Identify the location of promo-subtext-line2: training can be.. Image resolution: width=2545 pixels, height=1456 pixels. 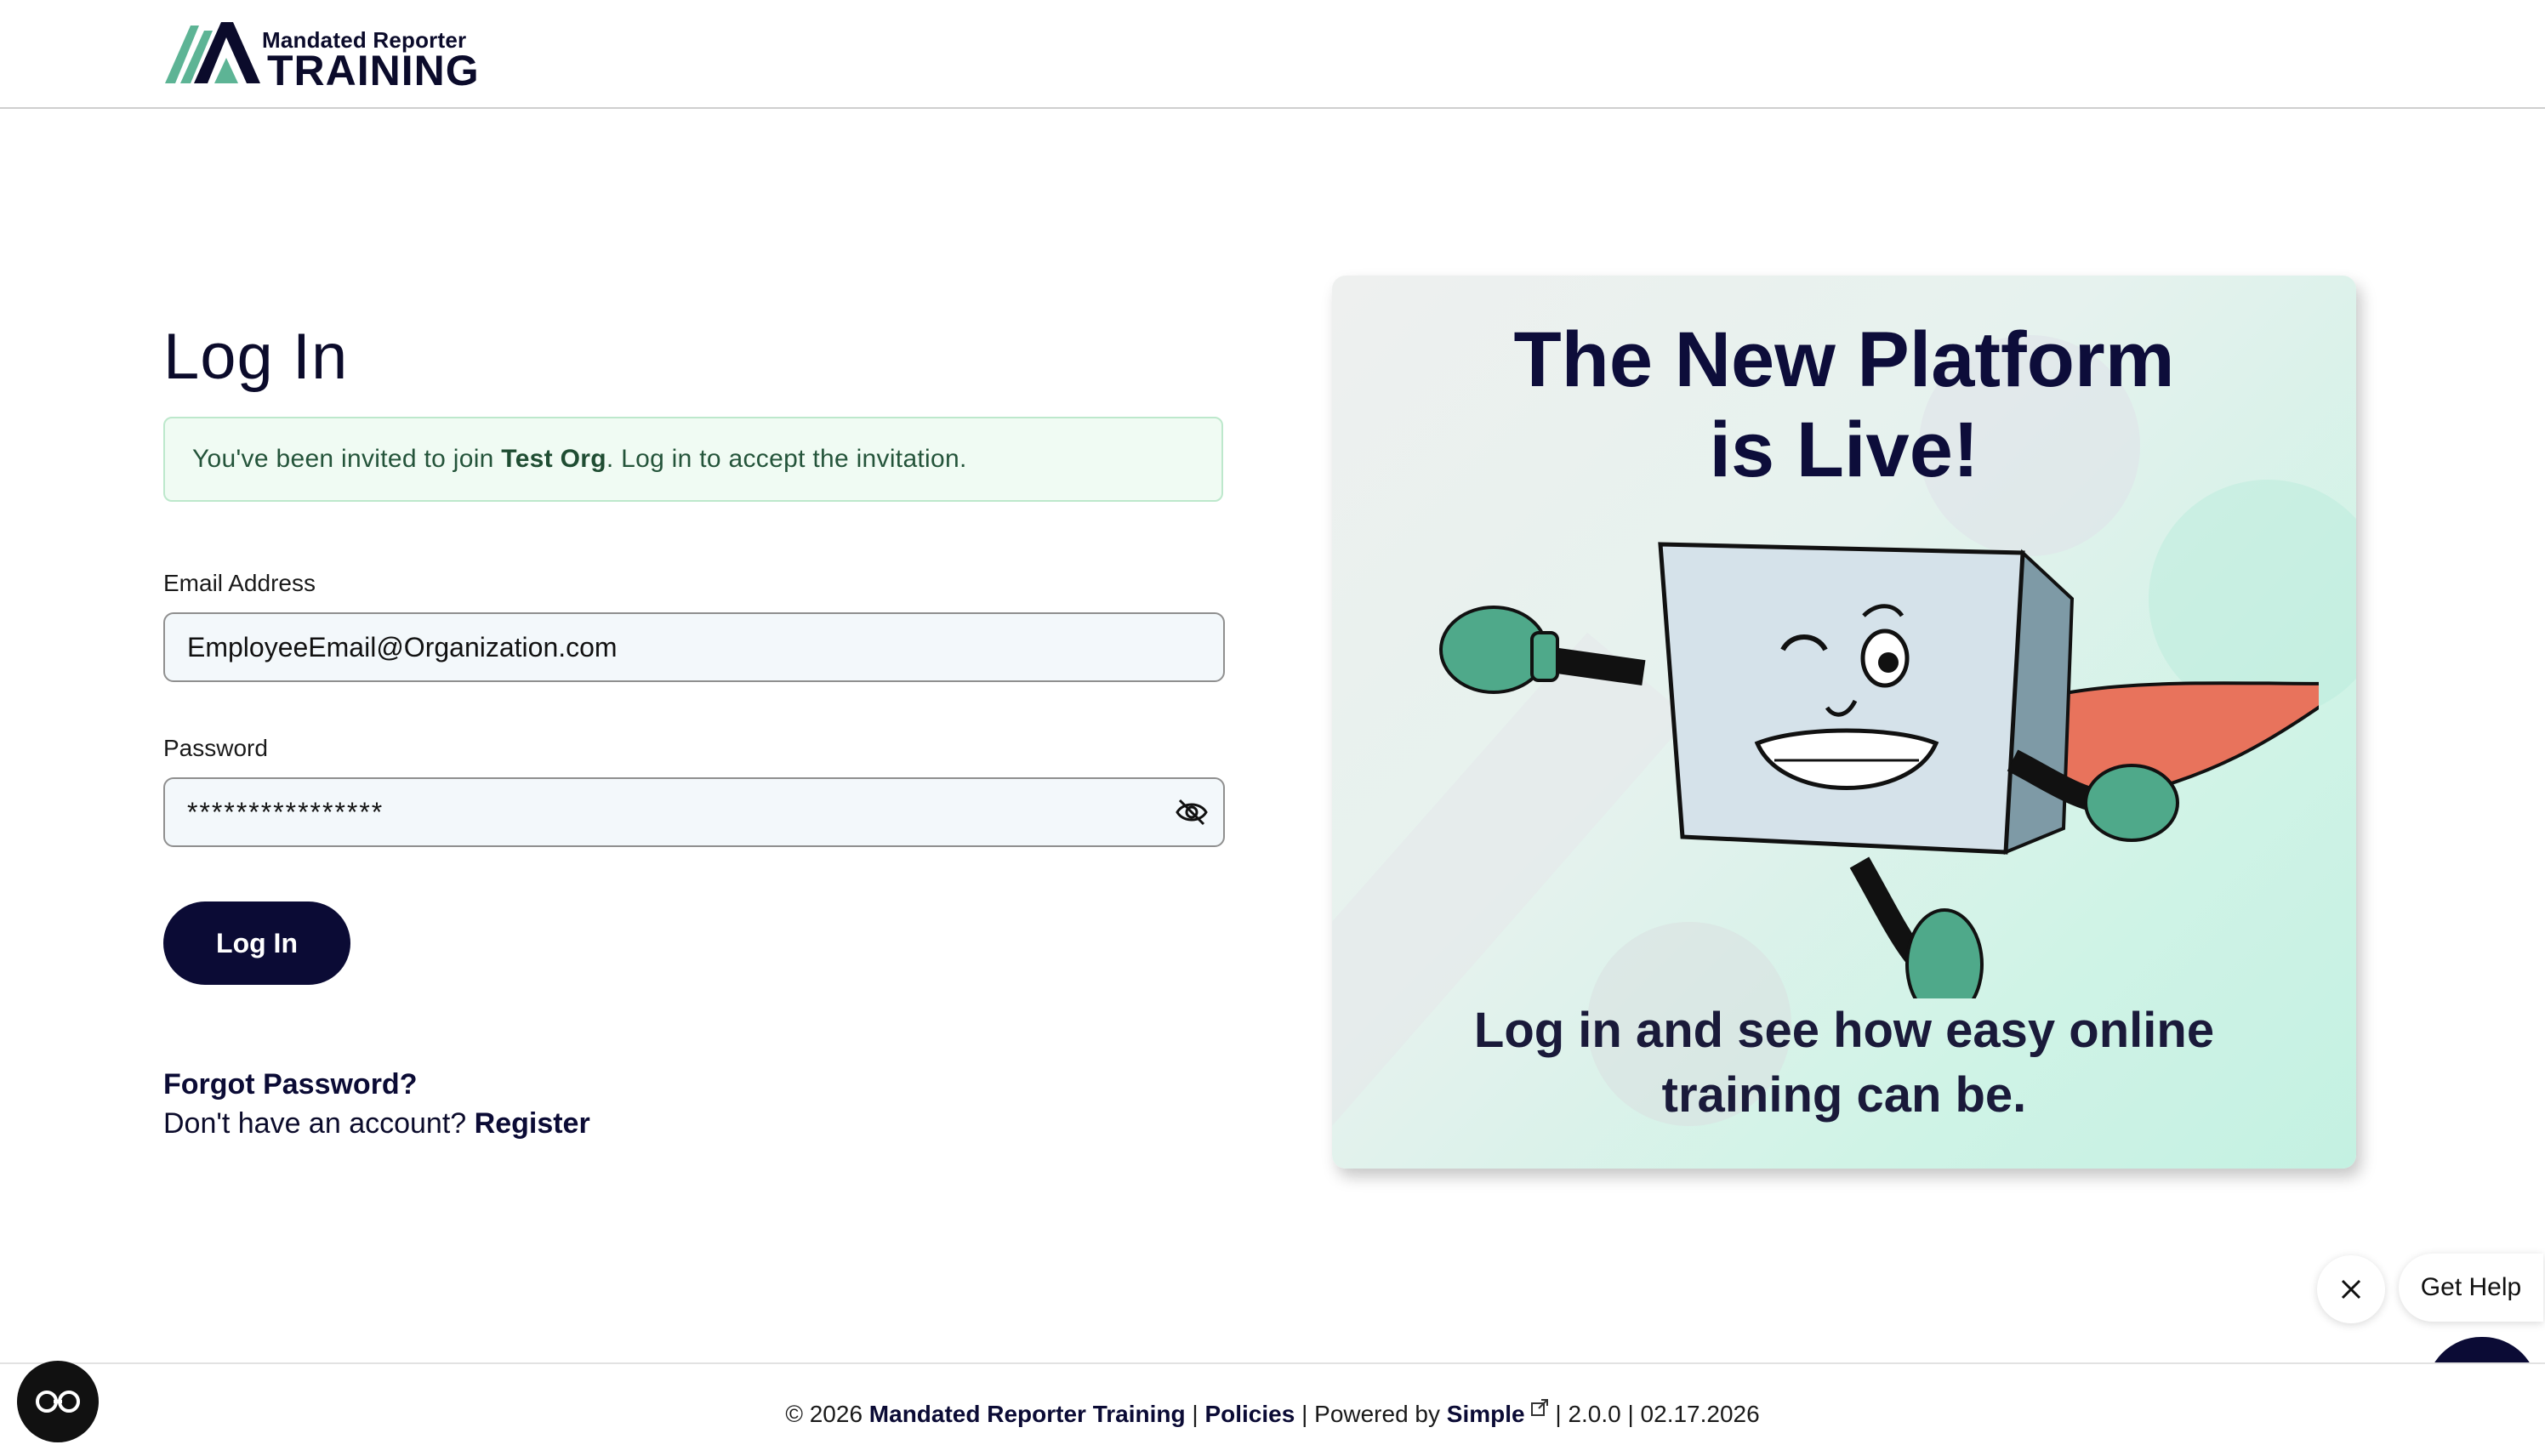
(1844, 1095).